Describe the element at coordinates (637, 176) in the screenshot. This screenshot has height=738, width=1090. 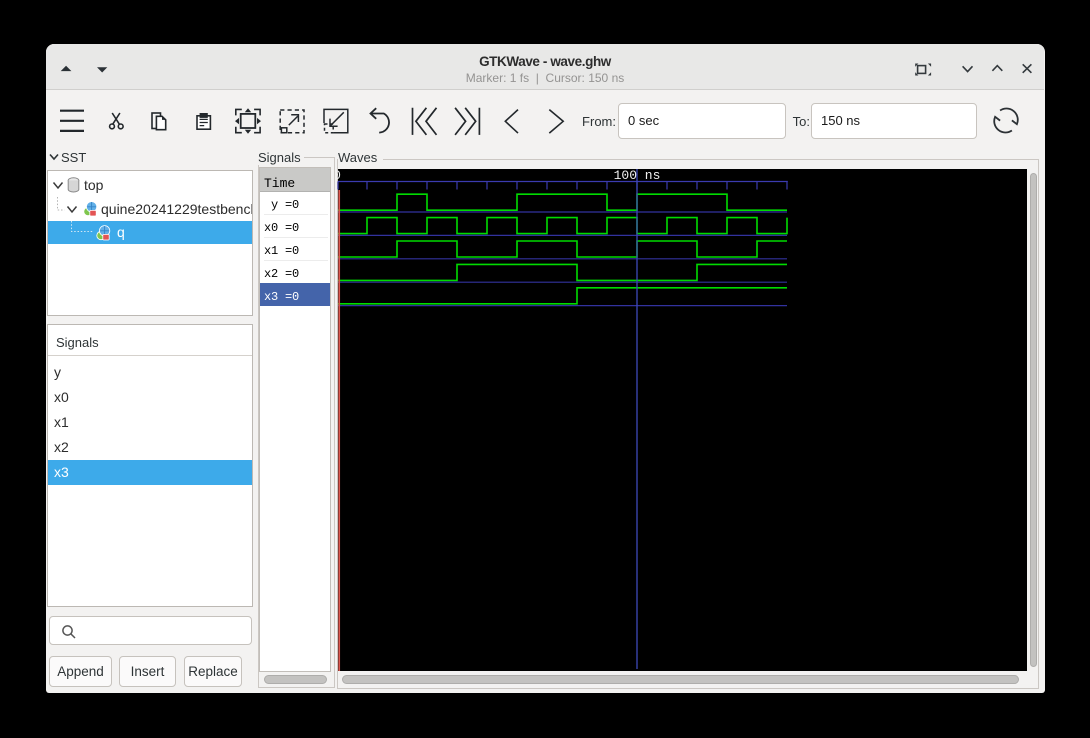
I see `svg-text: 100 ns` at that location.